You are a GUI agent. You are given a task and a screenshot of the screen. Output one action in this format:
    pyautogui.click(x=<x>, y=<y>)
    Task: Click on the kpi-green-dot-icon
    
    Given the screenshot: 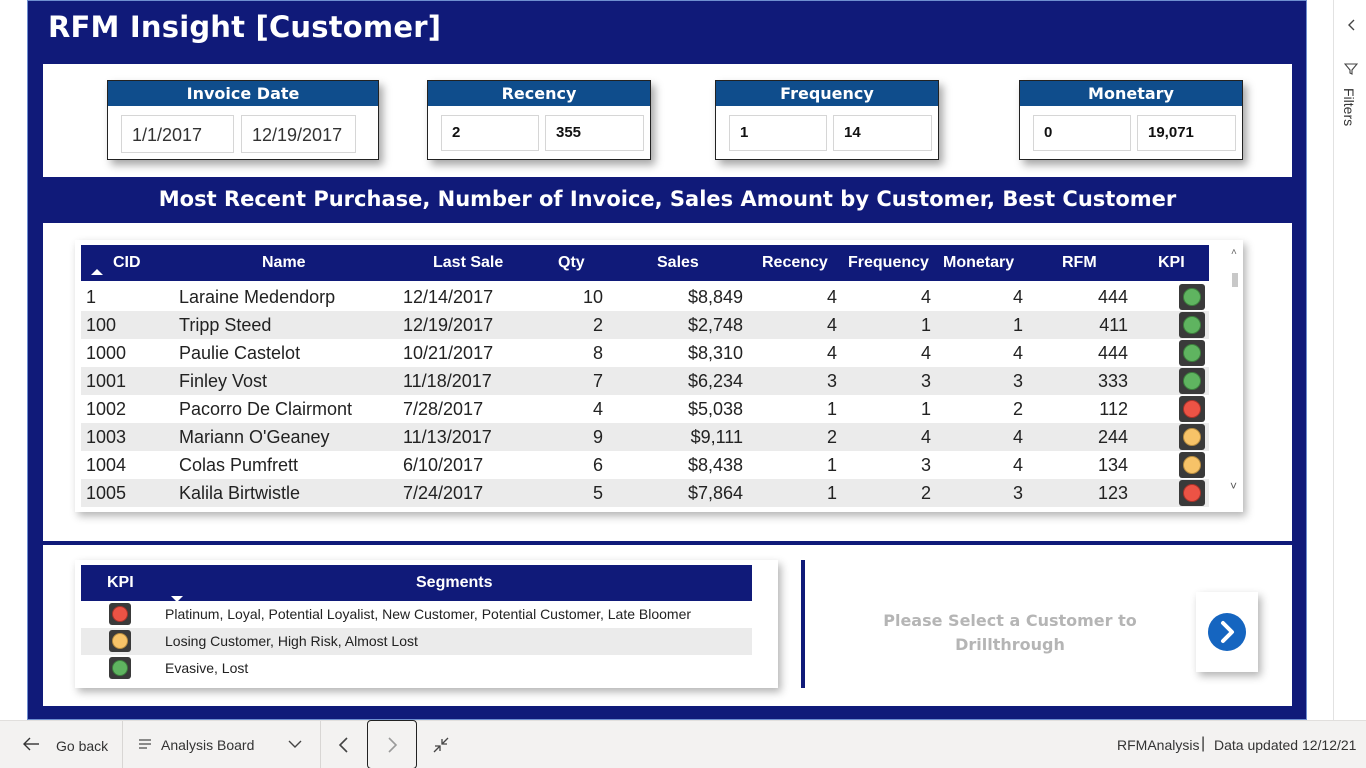 What is the action you would take?
    pyautogui.click(x=1192, y=381)
    